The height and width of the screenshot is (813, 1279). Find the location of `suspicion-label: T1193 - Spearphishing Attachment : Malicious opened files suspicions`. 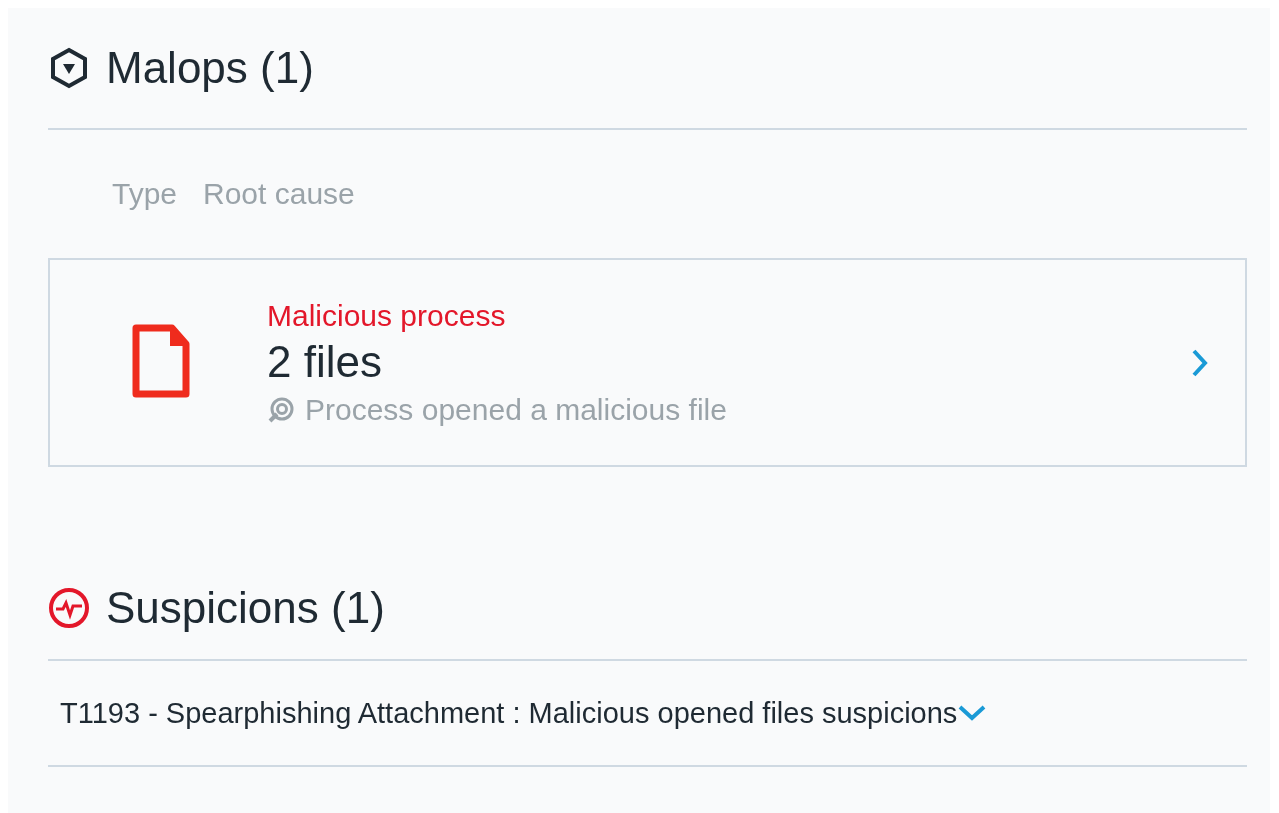

suspicion-label: T1193 - Spearphishing Attachment : Malicious opened files suspicions is located at coordinates (509, 713).